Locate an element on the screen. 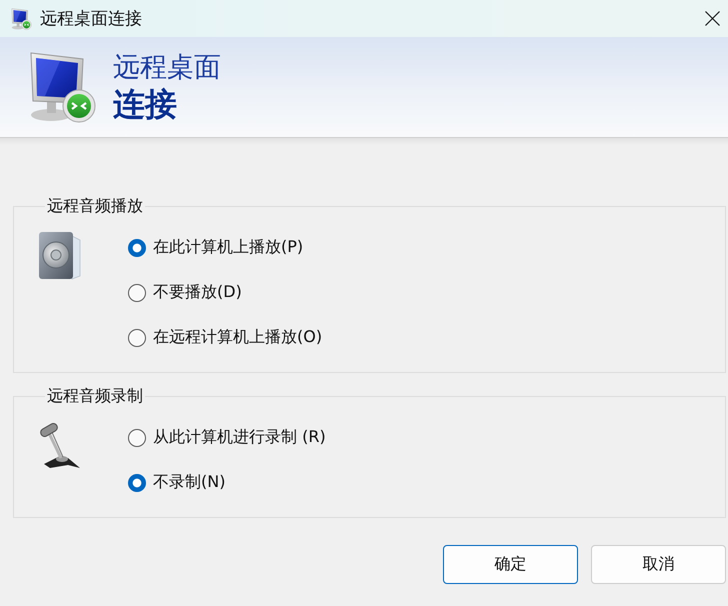 The height and width of the screenshot is (606, 728). radio-label: 从此计算机进行录制 (R) is located at coordinates (239, 437).